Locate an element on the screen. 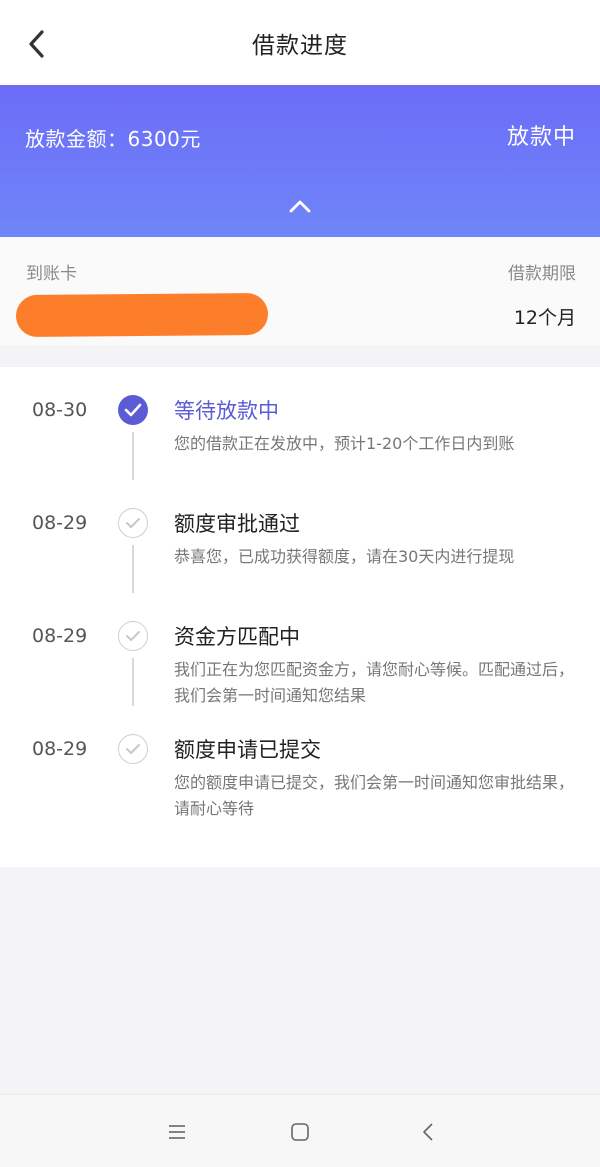 The image size is (600, 1167). step-title: 资金方匹配中 is located at coordinates (237, 637).